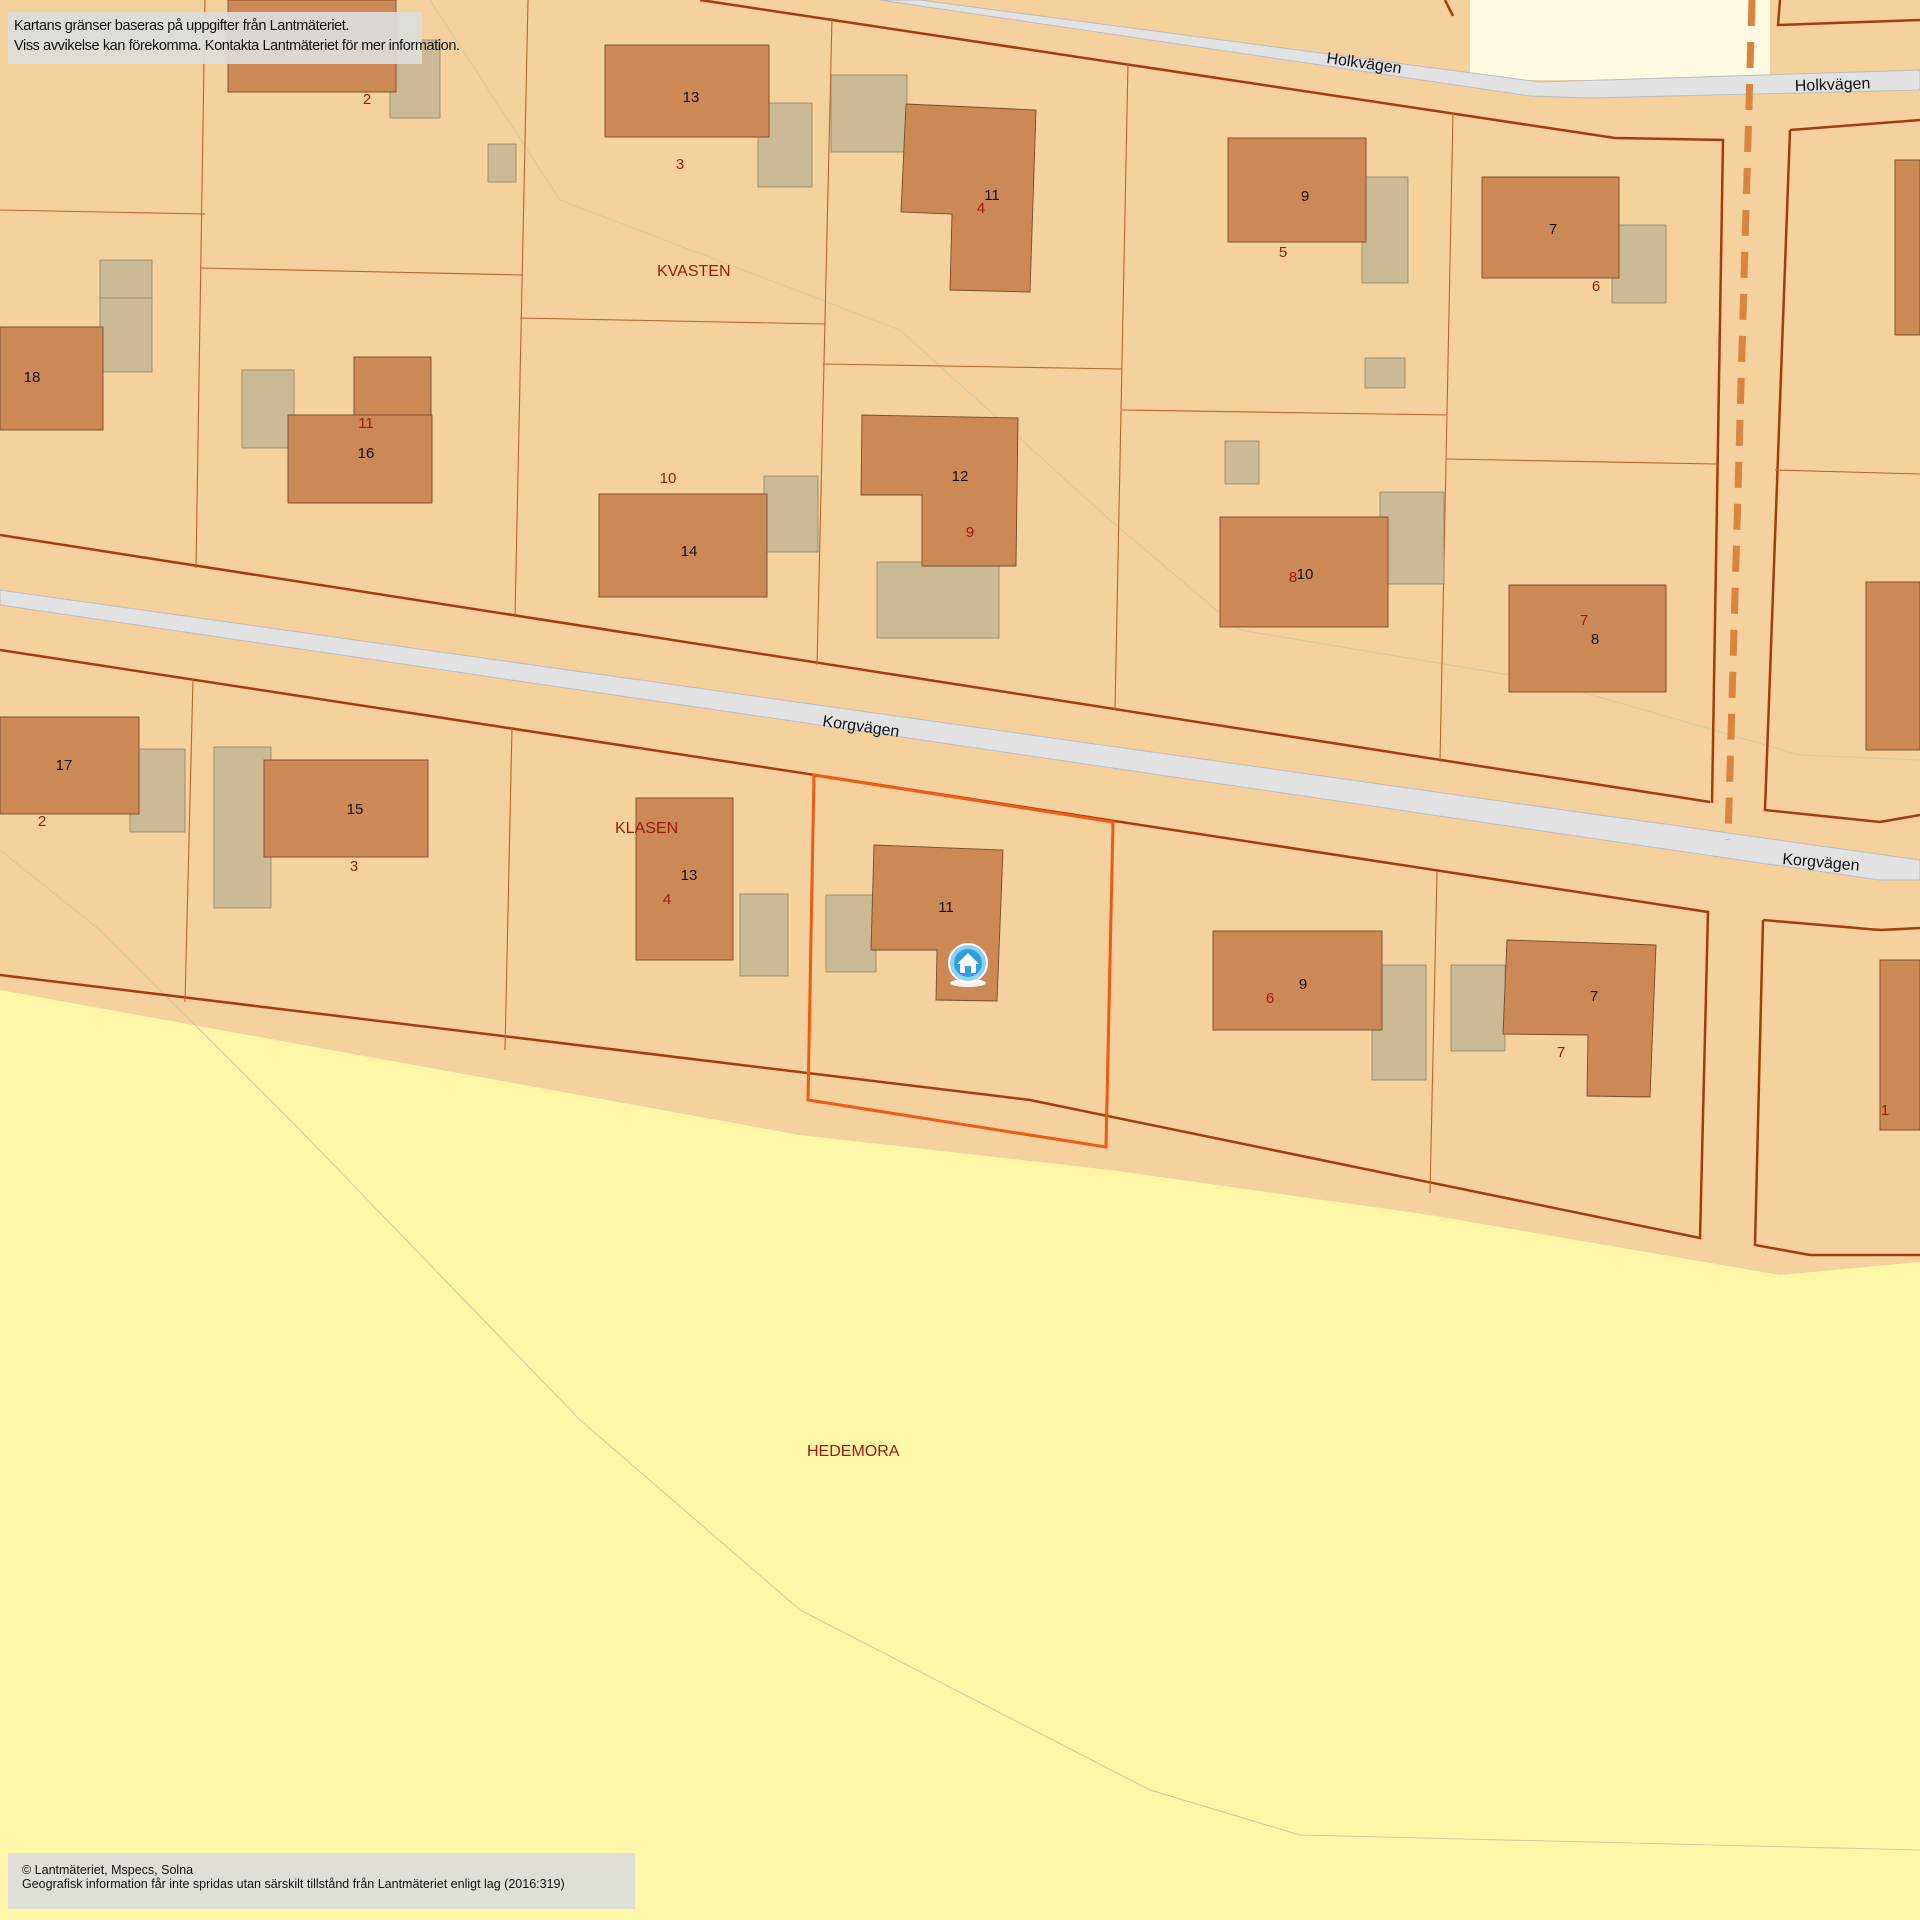 This screenshot has height=1920, width=1920. What do you see at coordinates (32, 377) in the screenshot?
I see `house-number-label: 18` at bounding box center [32, 377].